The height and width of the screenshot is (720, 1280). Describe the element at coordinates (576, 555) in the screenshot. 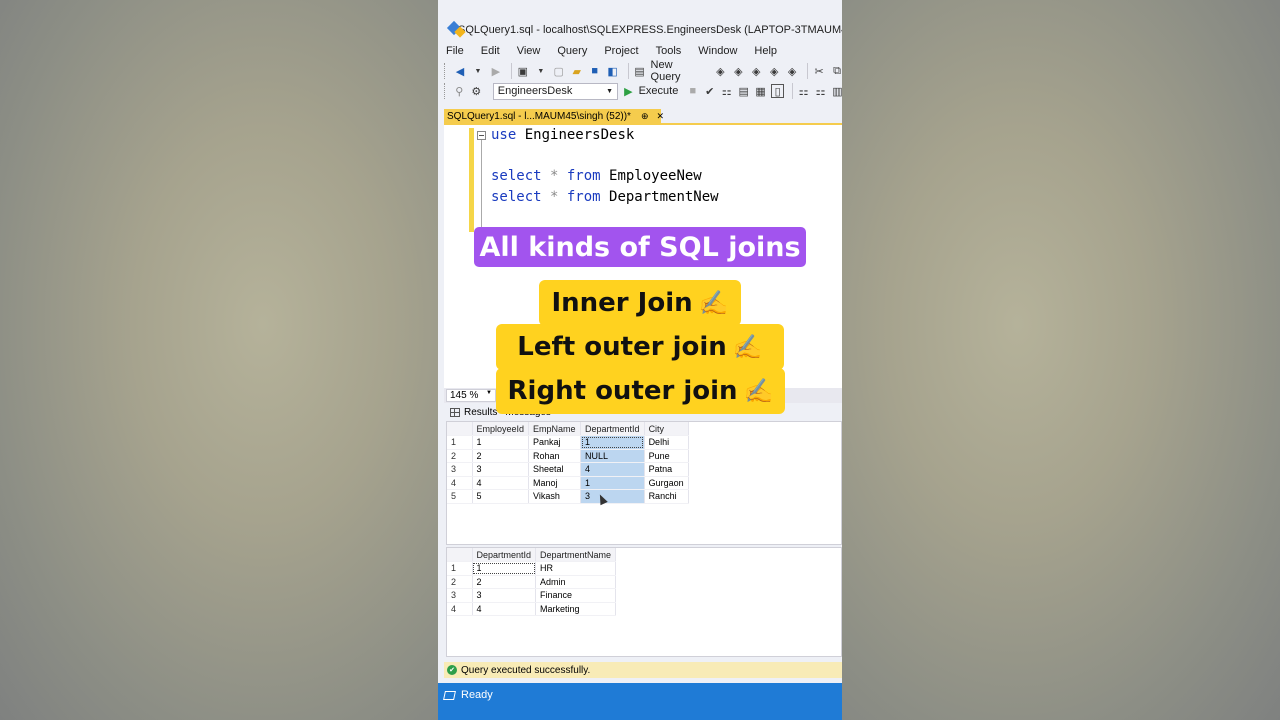

I see `column-header: DepartmentName` at that location.